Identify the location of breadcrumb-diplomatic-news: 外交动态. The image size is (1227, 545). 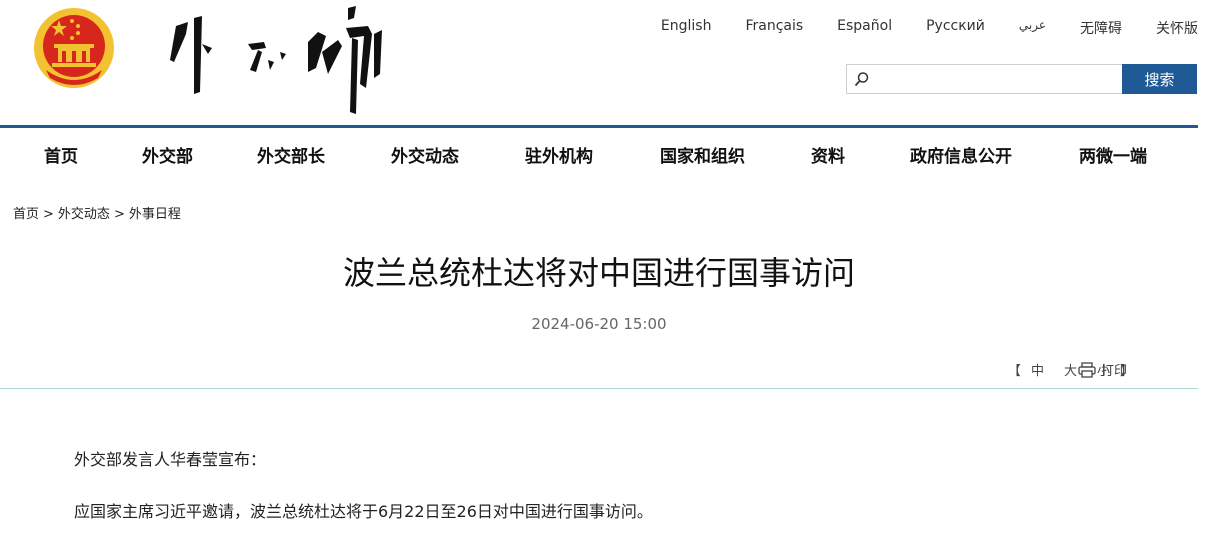
(84, 214).